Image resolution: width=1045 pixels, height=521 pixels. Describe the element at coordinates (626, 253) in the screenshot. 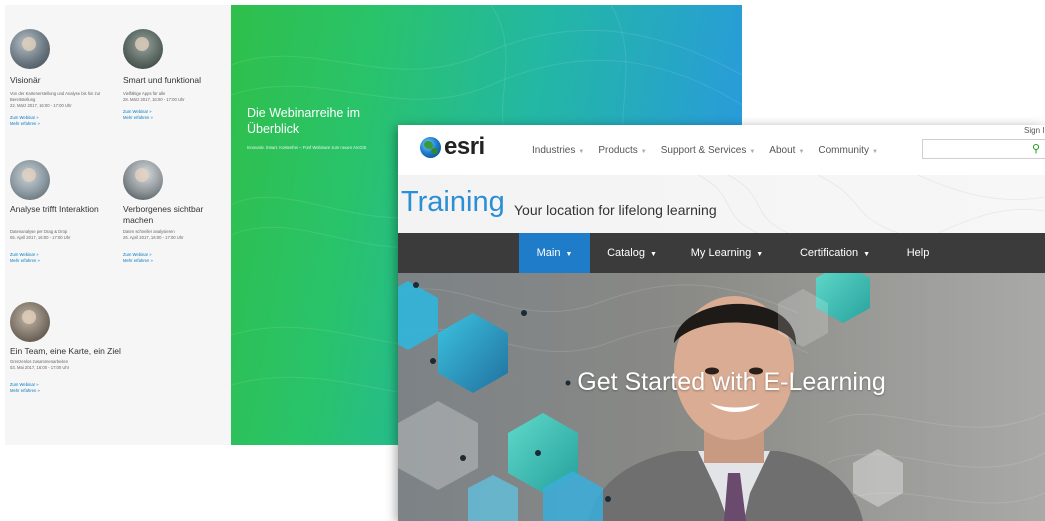

I see `tab-label: Catalog` at that location.